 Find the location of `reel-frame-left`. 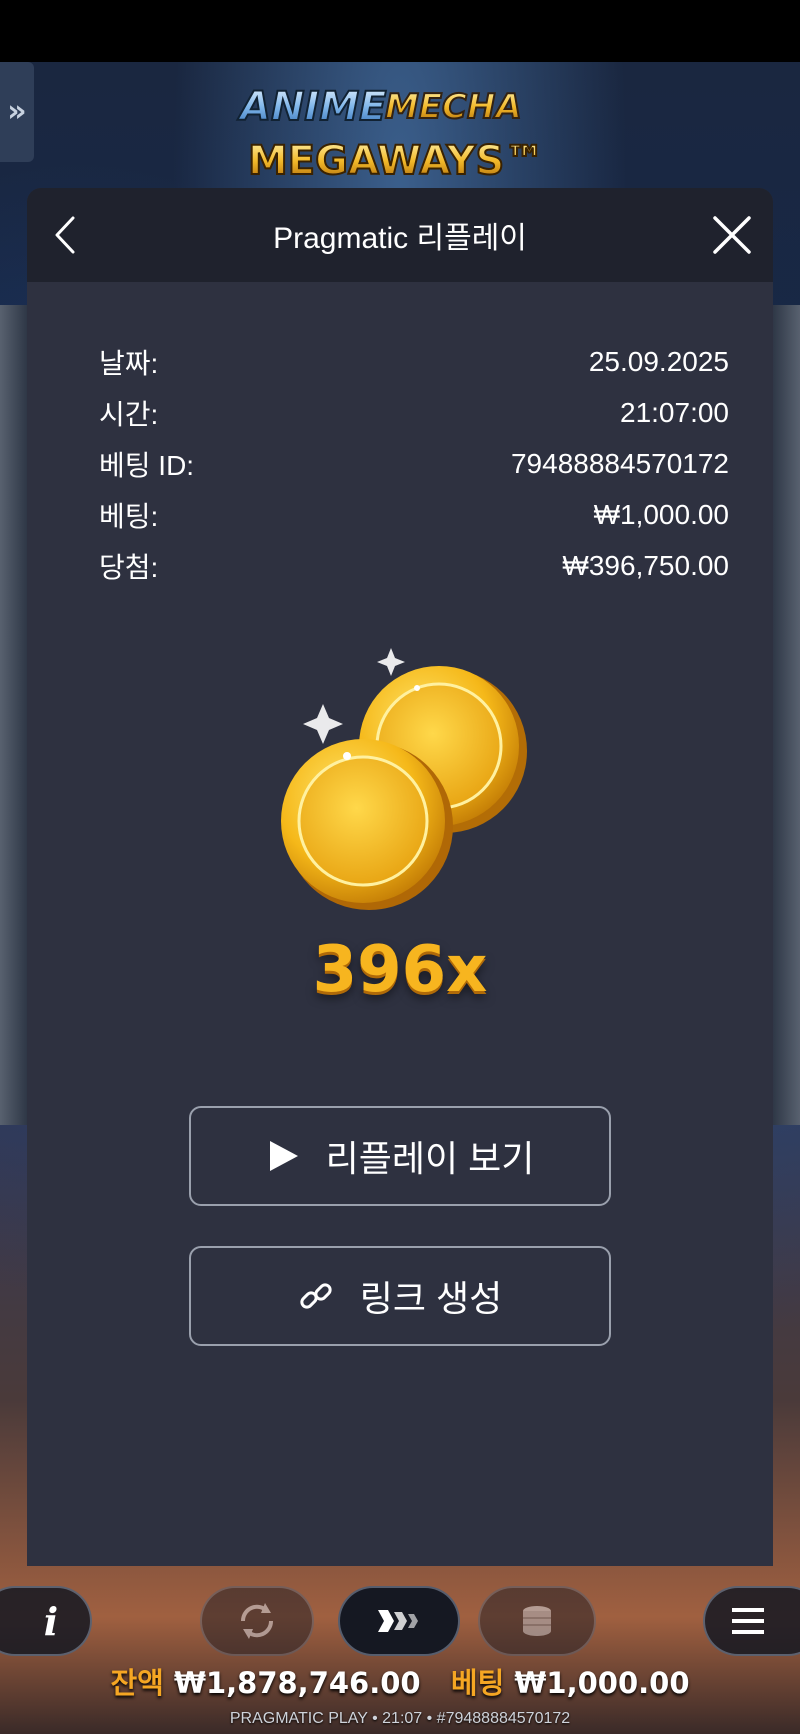

reel-frame-left is located at coordinates (15, 715).